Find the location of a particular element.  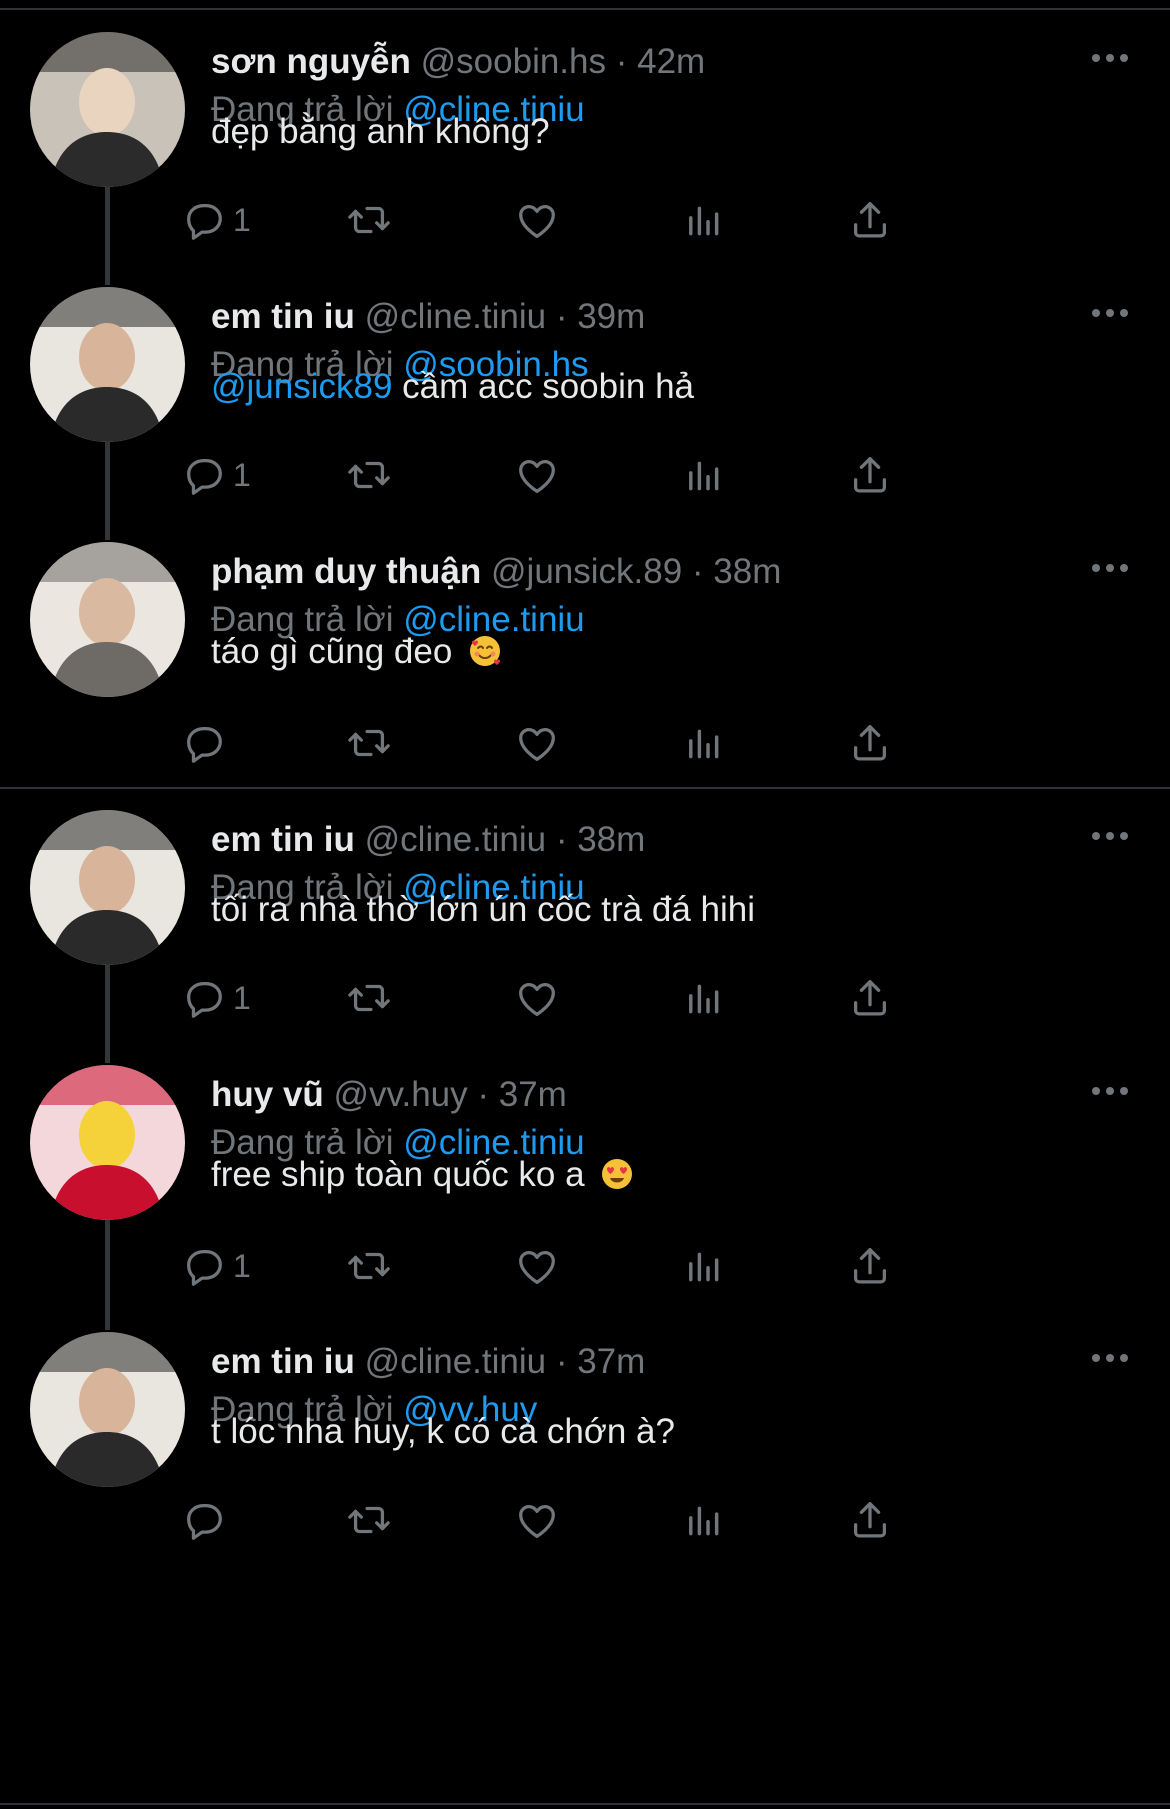

tweet-header: phạm duy thuận @junsick.89 · 38m is located at coordinates (496, 572).